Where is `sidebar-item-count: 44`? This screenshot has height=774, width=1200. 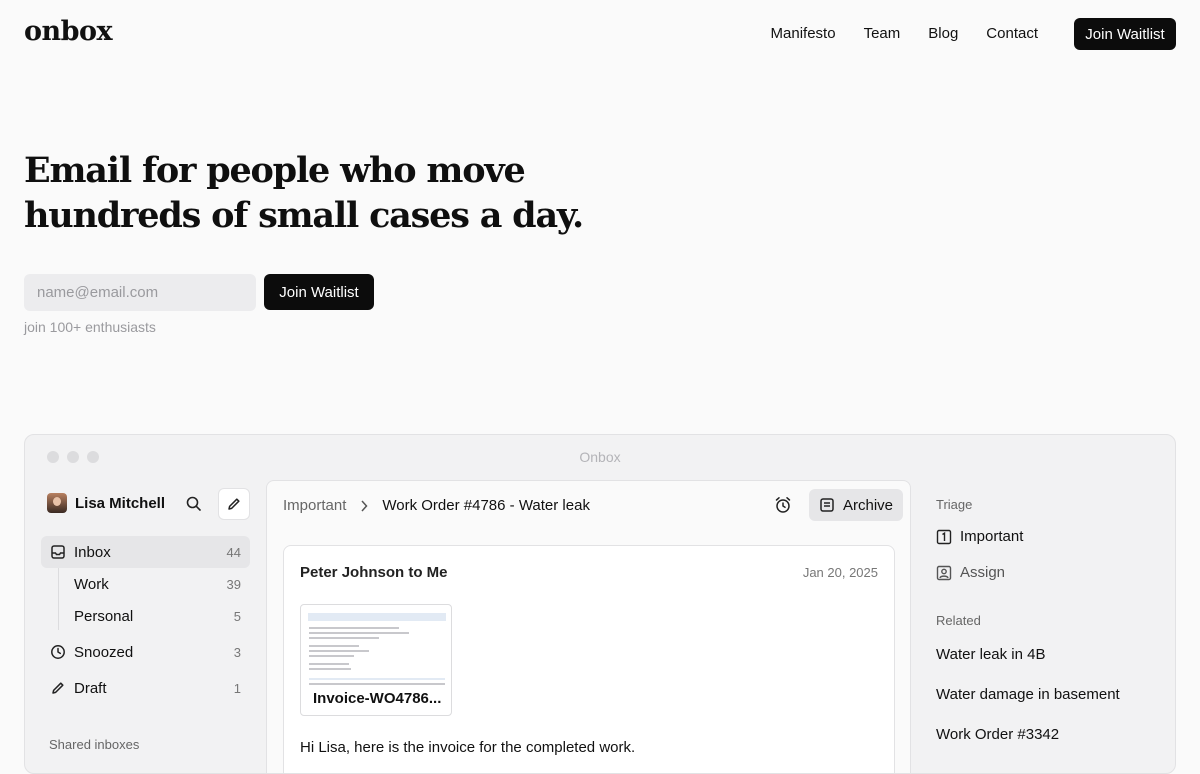 sidebar-item-count: 44 is located at coordinates (233, 552).